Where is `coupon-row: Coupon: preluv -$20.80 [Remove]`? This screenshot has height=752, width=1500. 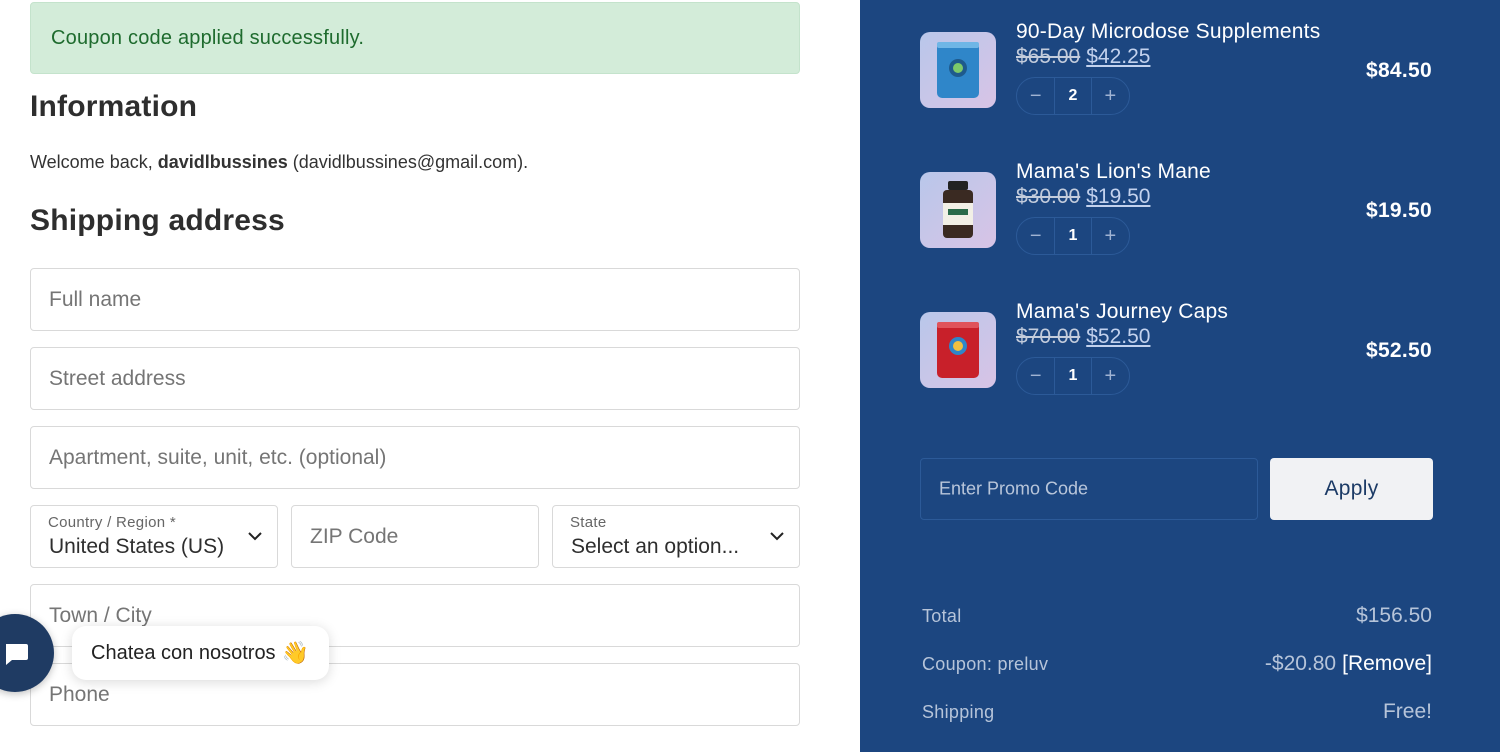 coupon-row: Coupon: preluv -$20.80 [Remove] is located at coordinates (1177, 665).